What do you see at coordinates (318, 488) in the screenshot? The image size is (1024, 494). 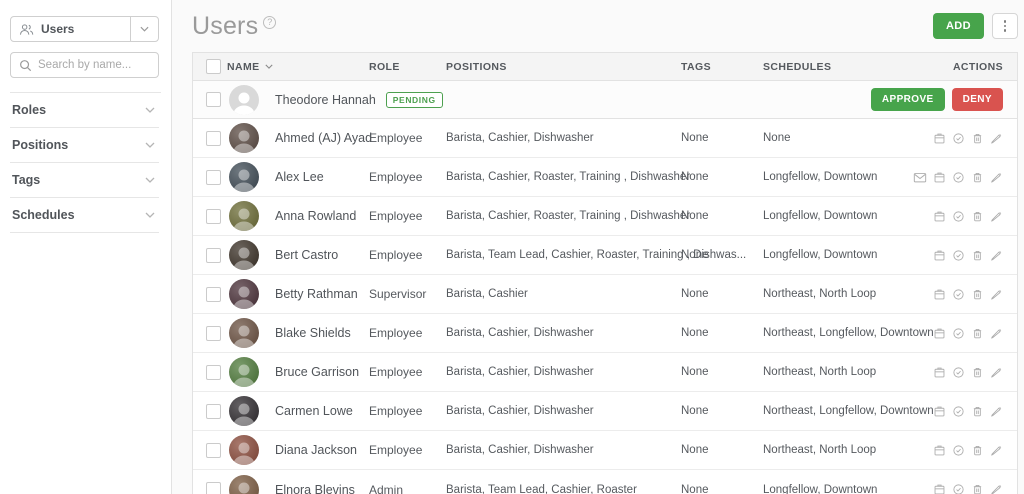 I see `user-name: Elnora Blevins` at bounding box center [318, 488].